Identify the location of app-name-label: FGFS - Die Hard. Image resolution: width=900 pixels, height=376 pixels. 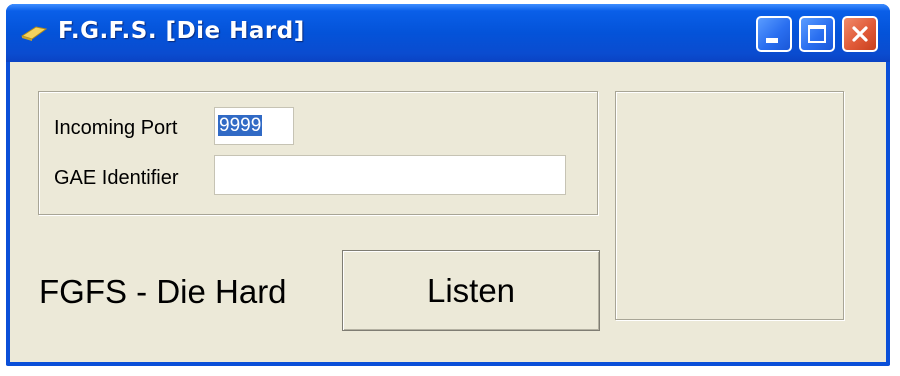
(163, 291).